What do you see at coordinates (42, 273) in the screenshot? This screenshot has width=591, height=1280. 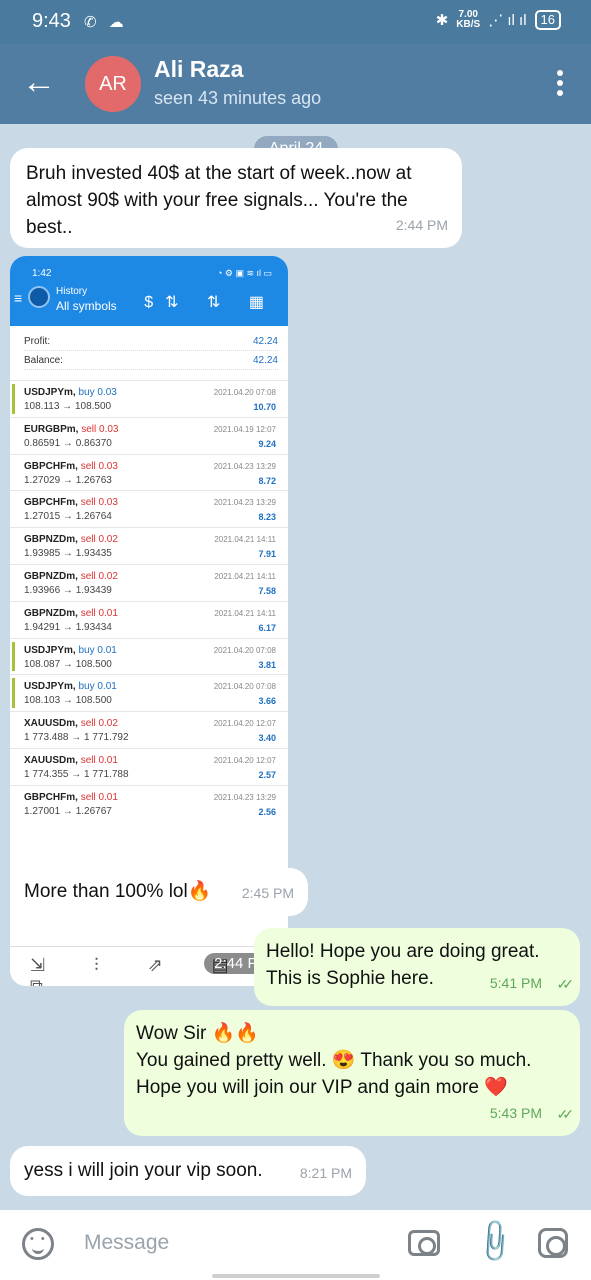 I see `image-status-time: 1:42` at bounding box center [42, 273].